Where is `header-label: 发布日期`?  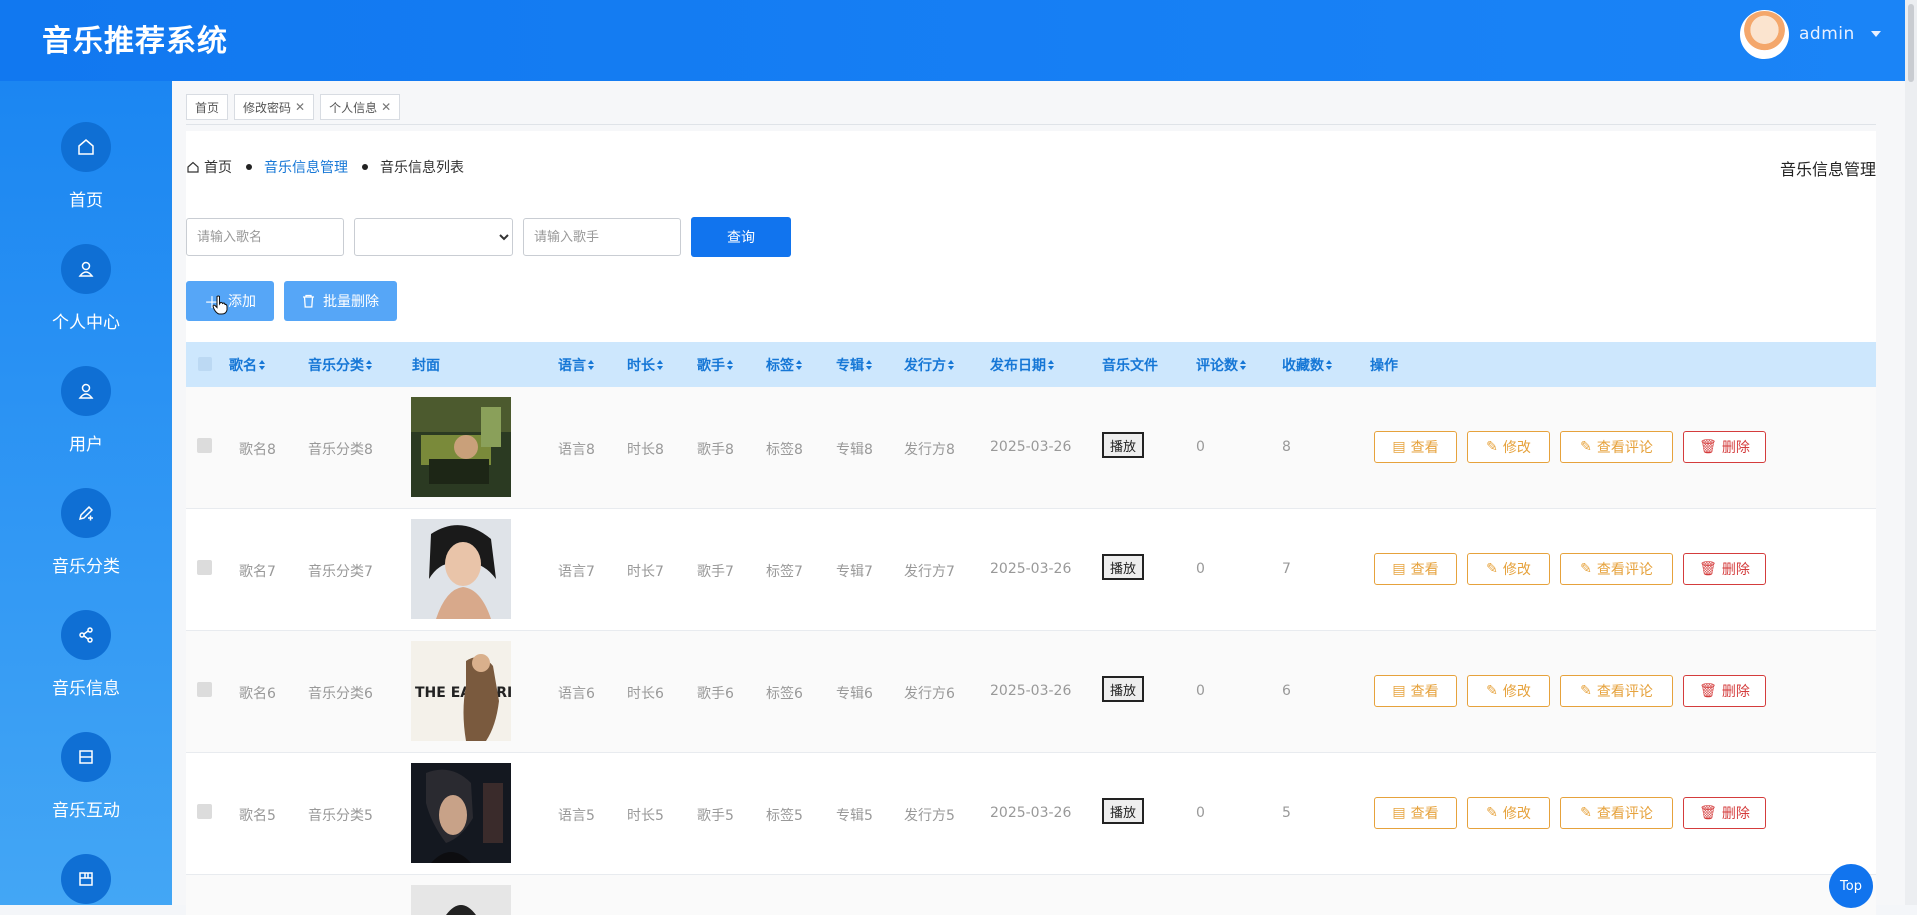 header-label: 发布日期 is located at coordinates (1018, 366).